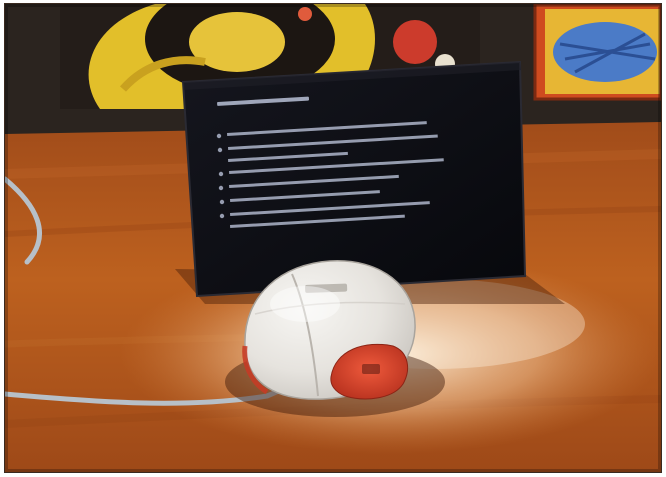  What do you see at coordinates (597, 52) in the screenshot?
I see `background-picture-right` at bounding box center [597, 52].